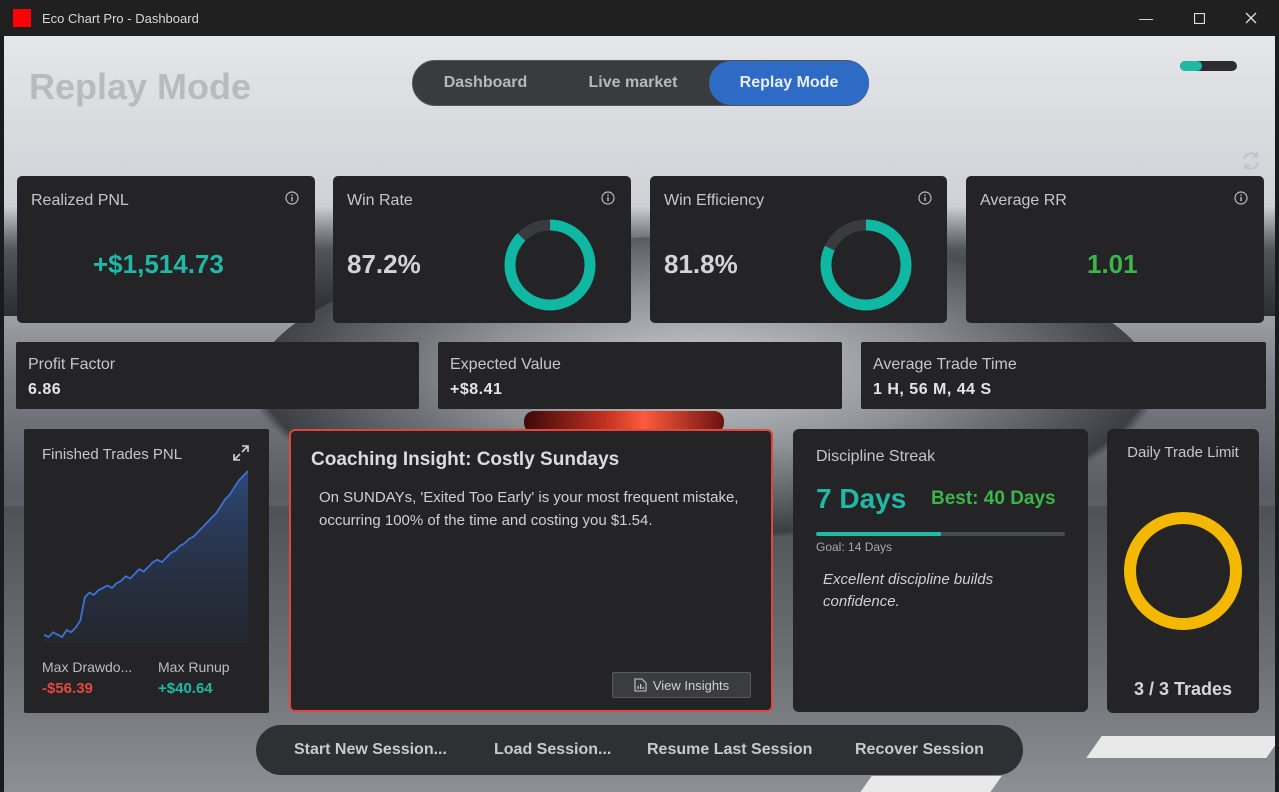  What do you see at coordinates (854, 547) in the screenshot?
I see `streak-goal: Goal: 14 Days` at bounding box center [854, 547].